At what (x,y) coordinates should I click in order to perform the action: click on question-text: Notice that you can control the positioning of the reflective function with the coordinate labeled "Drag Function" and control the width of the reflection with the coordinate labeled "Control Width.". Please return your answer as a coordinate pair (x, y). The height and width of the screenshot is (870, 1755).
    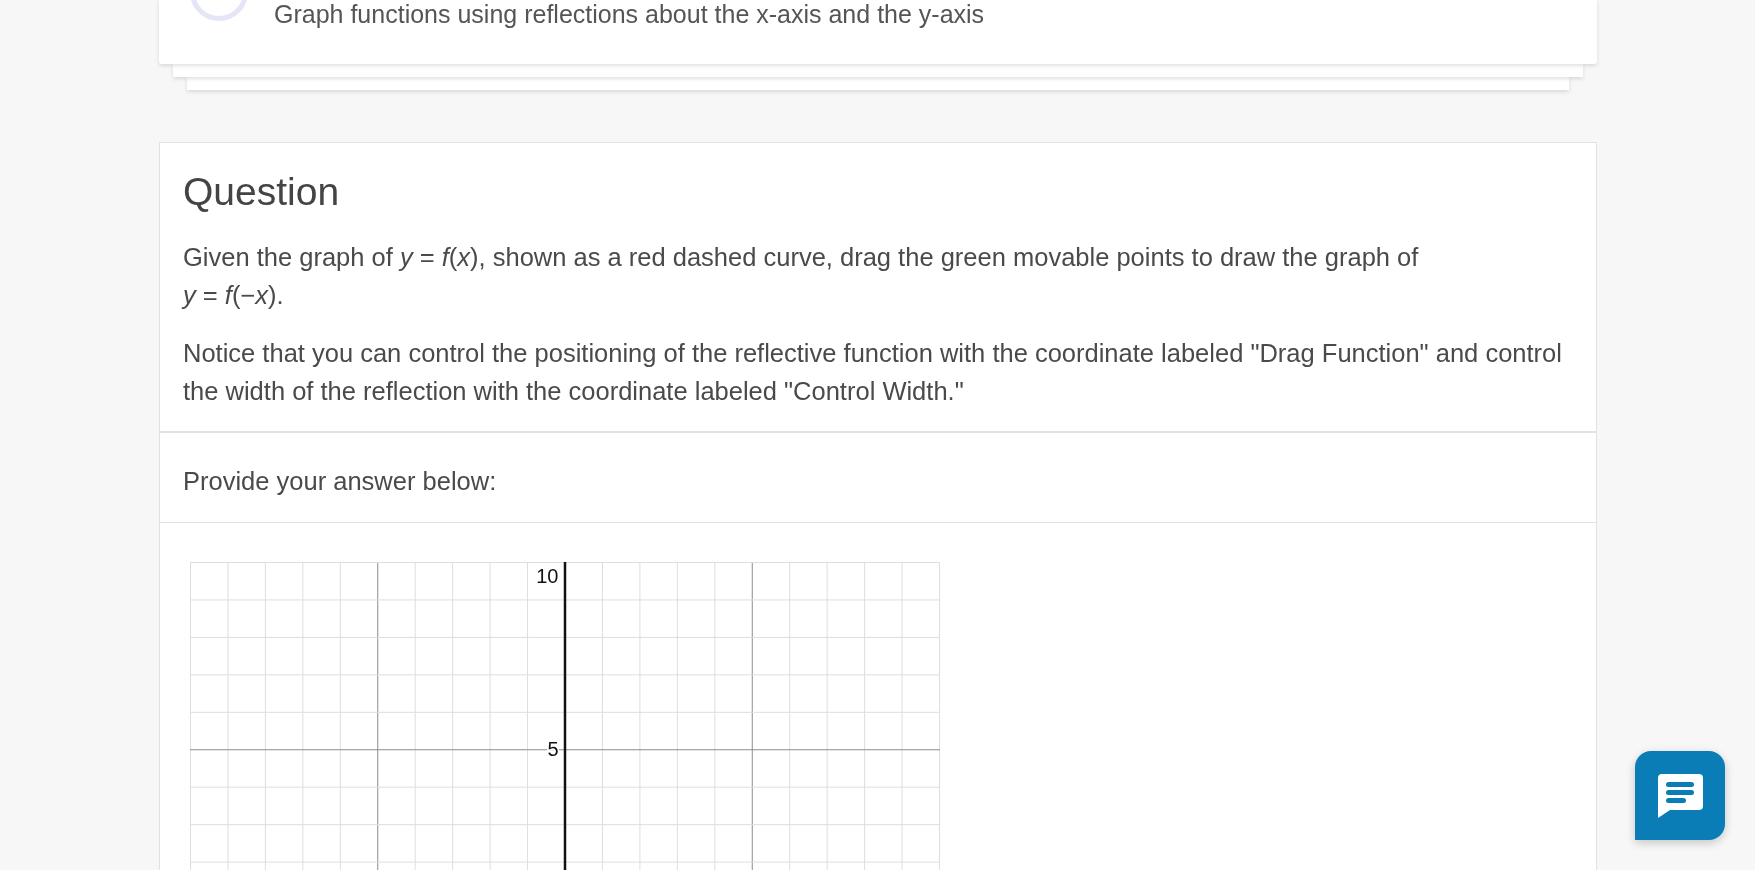
    Looking at the image, I should click on (873, 372).